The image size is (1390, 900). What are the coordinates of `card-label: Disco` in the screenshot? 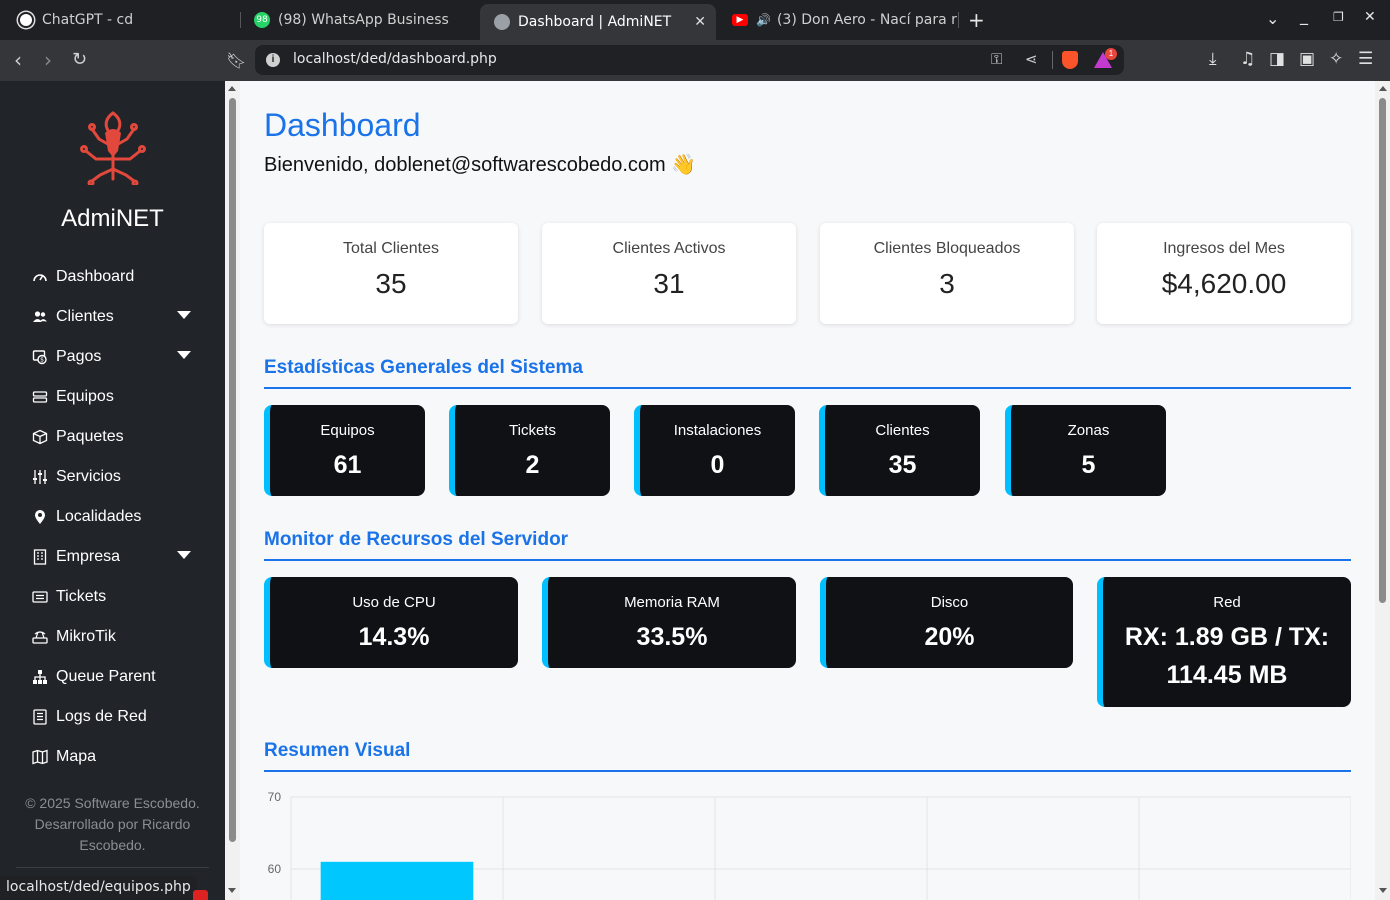 It's located at (949, 602).